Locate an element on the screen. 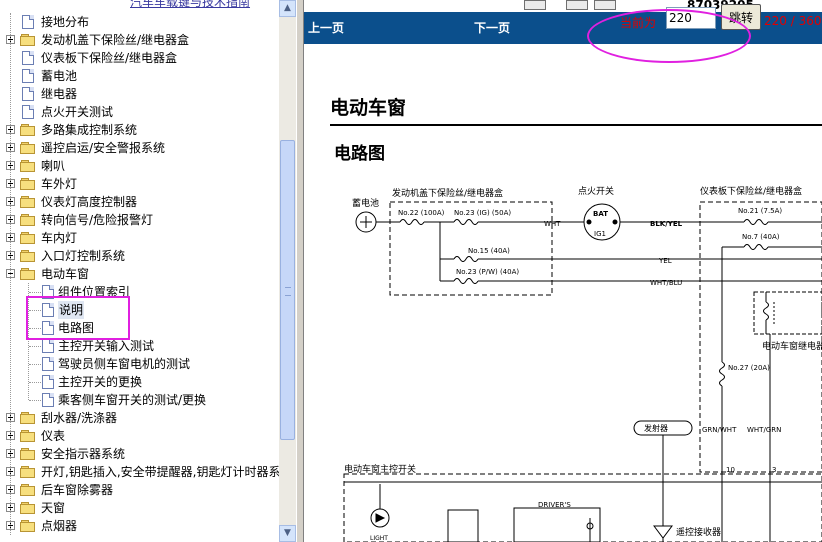 The width and height of the screenshot is (822, 542). wire-yel-label: YEL is located at coordinates (665, 261).